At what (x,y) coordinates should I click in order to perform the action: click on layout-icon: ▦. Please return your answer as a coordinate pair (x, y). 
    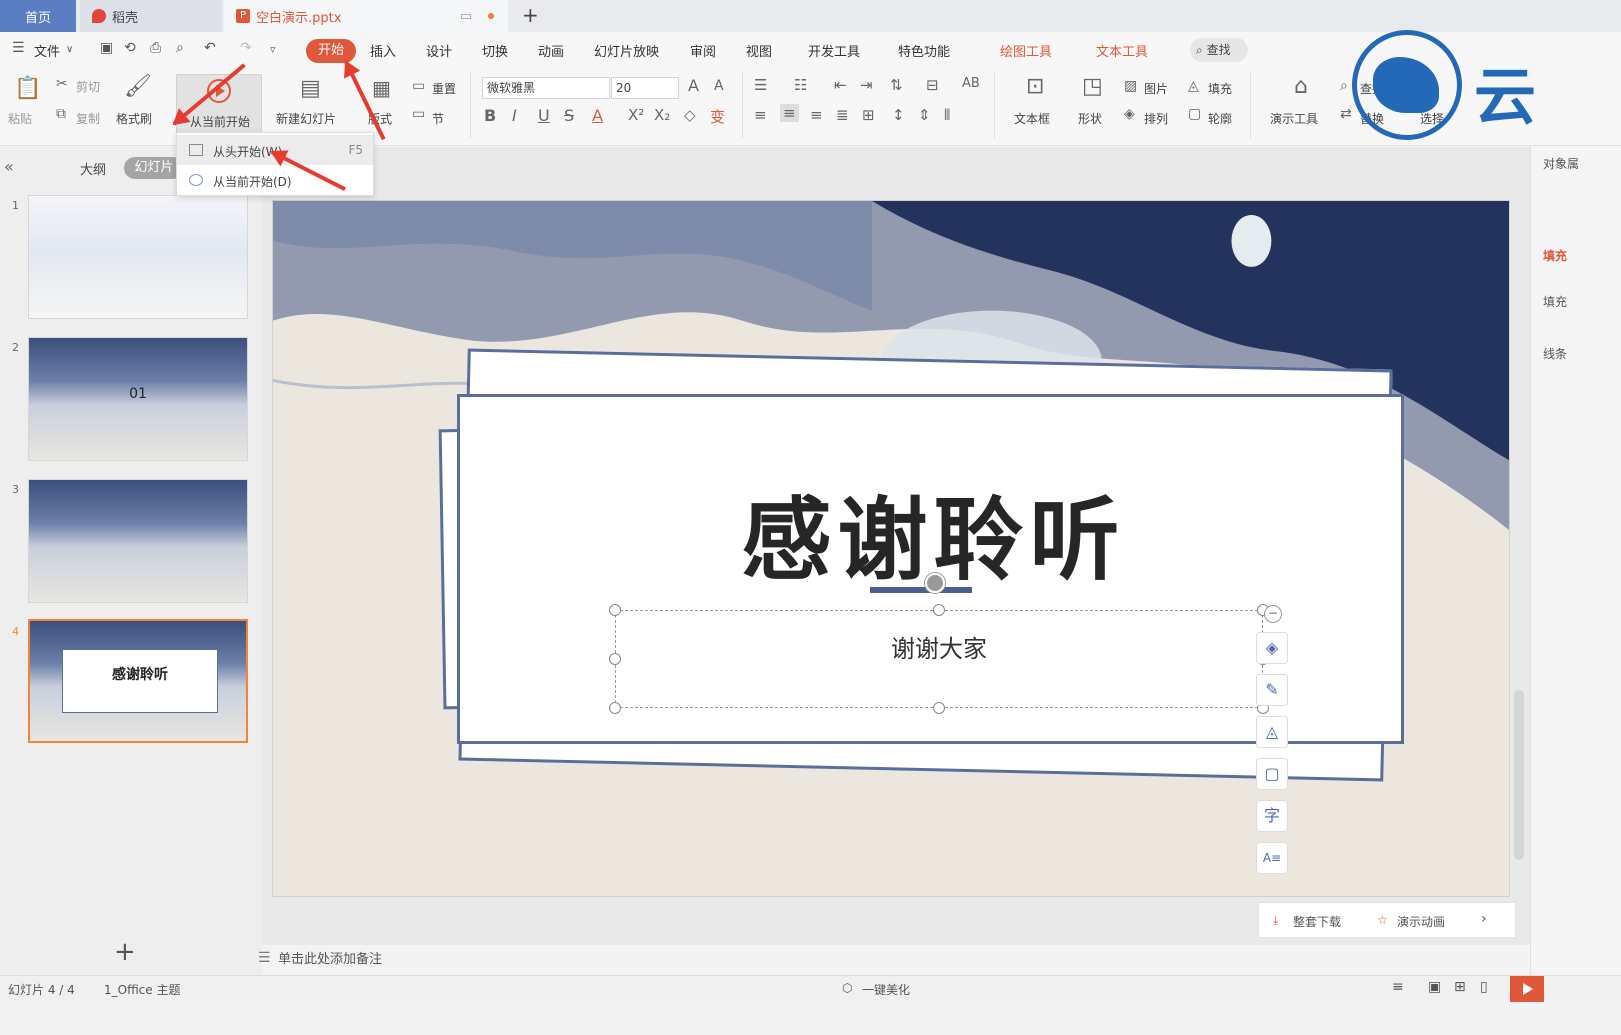
    Looking at the image, I should click on (381, 88).